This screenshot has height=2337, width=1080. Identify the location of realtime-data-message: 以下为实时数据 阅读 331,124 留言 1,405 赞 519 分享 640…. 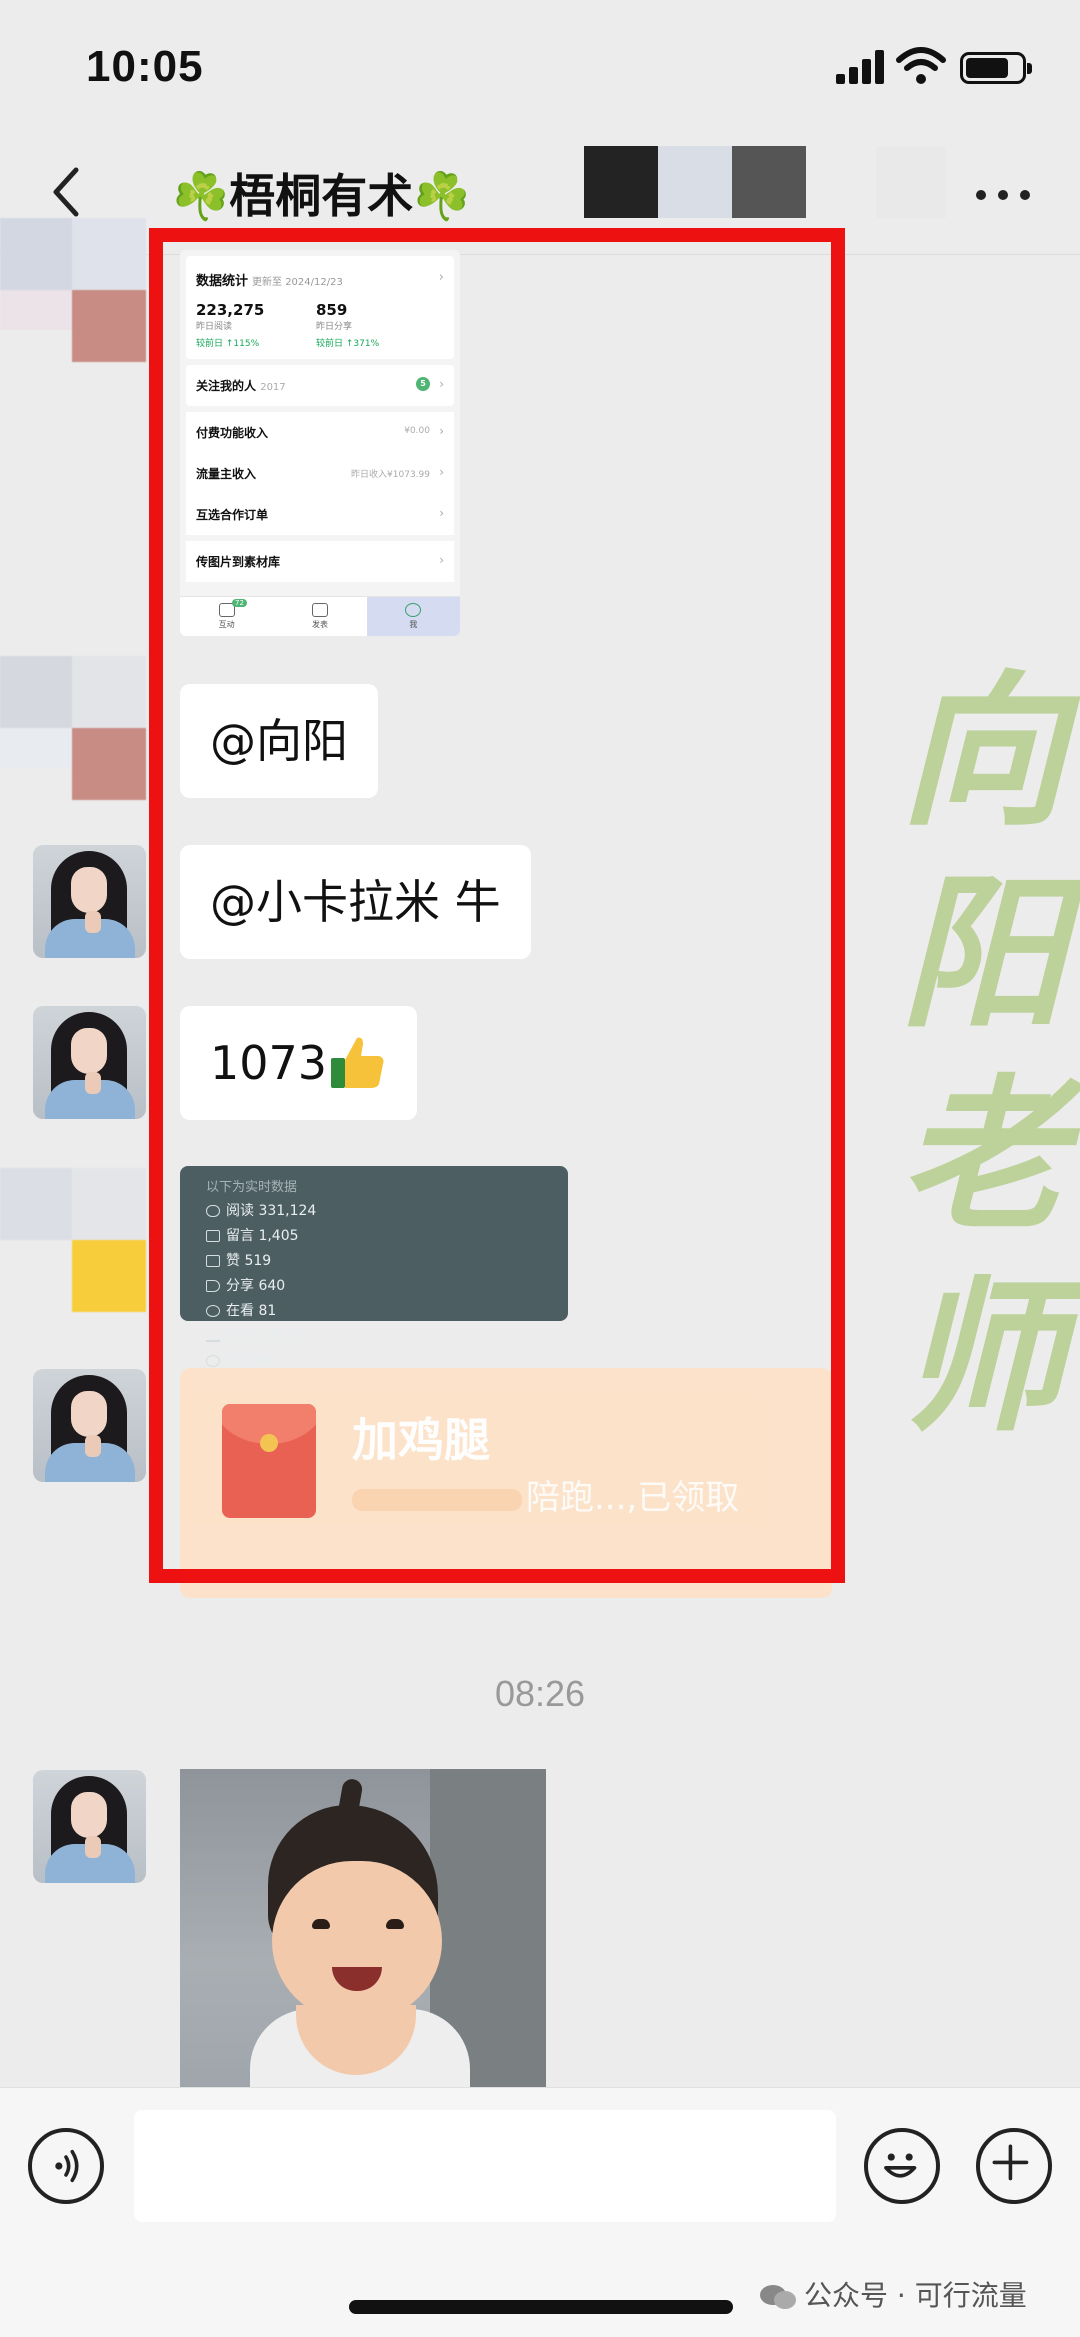
(374, 1267).